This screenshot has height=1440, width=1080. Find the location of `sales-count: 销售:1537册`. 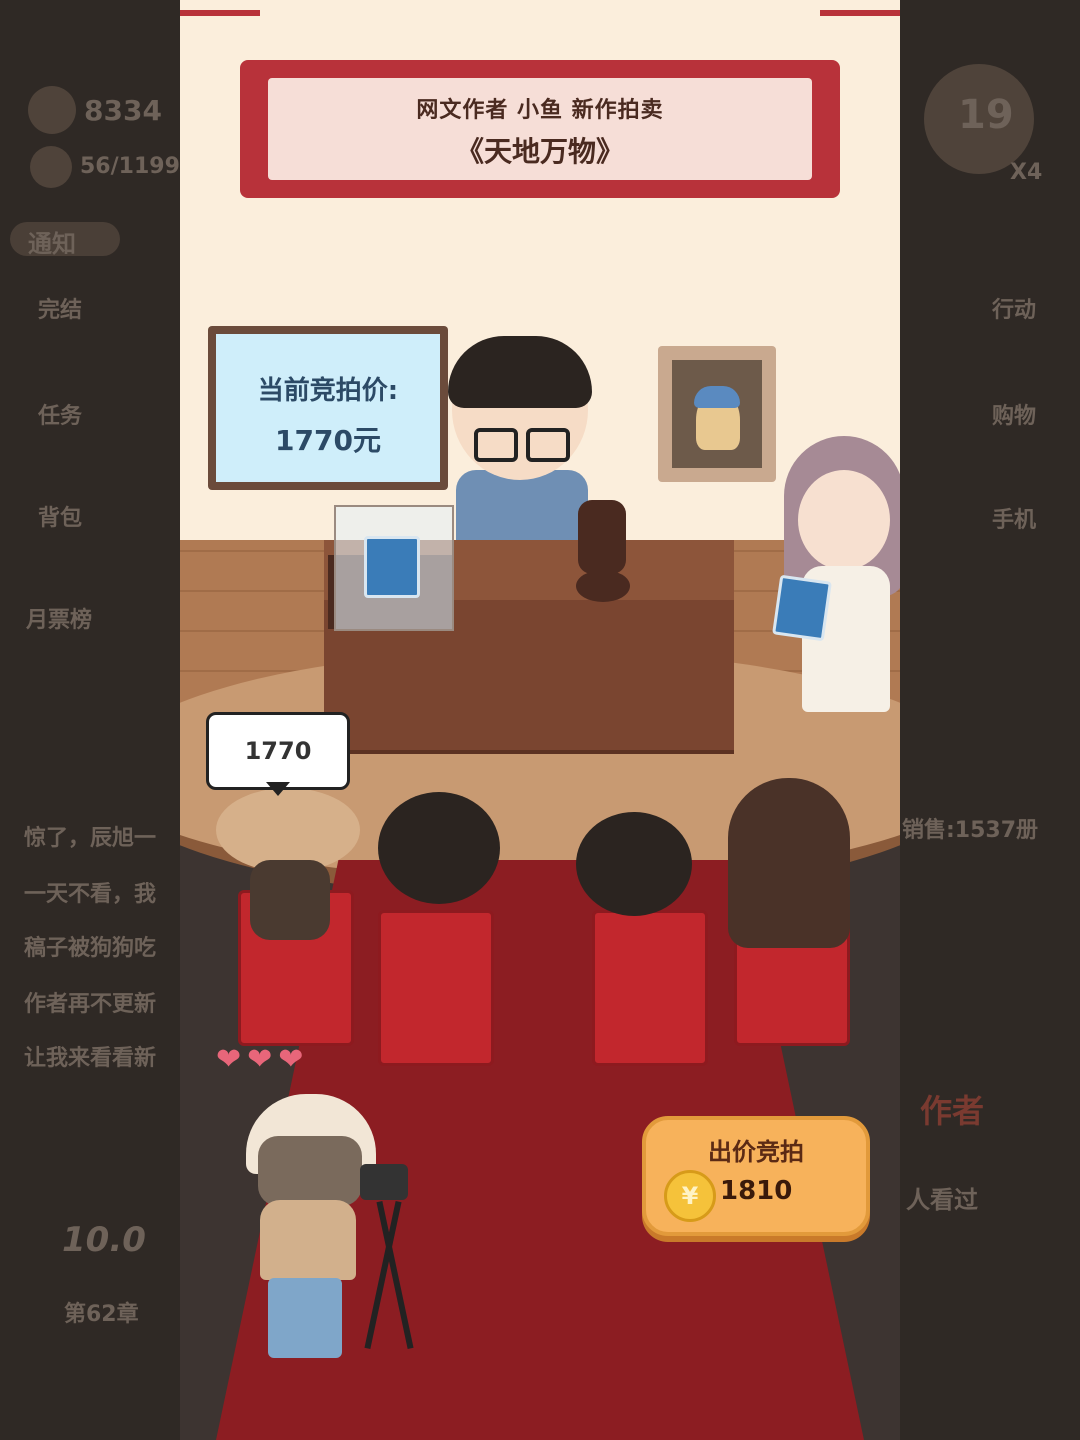

sales-count: 销售:1537册 is located at coordinates (970, 830).